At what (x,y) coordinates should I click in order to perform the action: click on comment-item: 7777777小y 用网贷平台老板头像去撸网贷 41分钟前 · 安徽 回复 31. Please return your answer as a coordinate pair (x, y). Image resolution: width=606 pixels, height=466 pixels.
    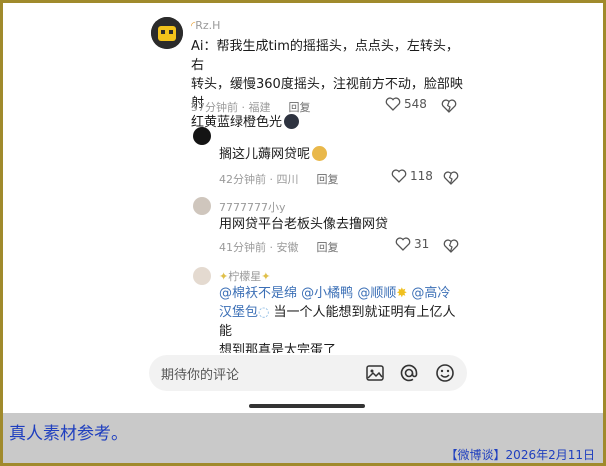
    Looking at the image, I should click on (307, 225).